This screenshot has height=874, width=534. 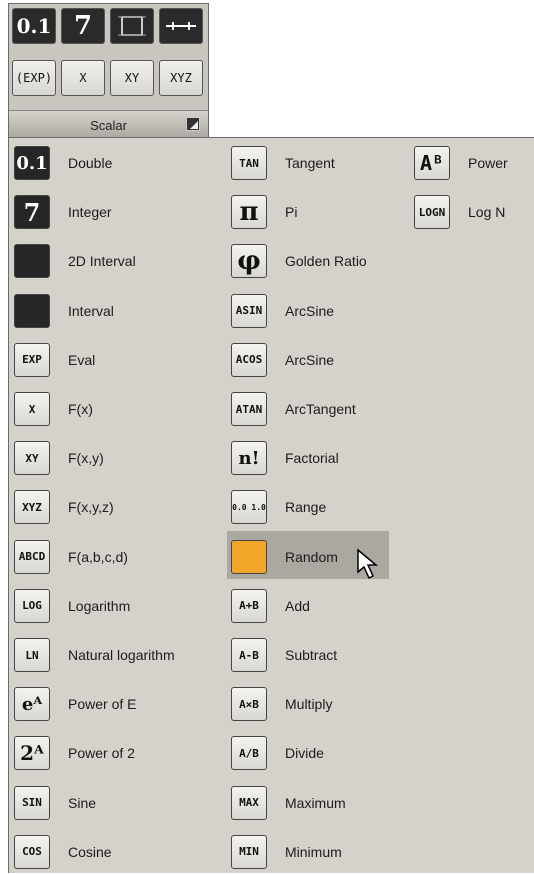 I want to click on divide-icon: A/B, so click(x=249, y=753).